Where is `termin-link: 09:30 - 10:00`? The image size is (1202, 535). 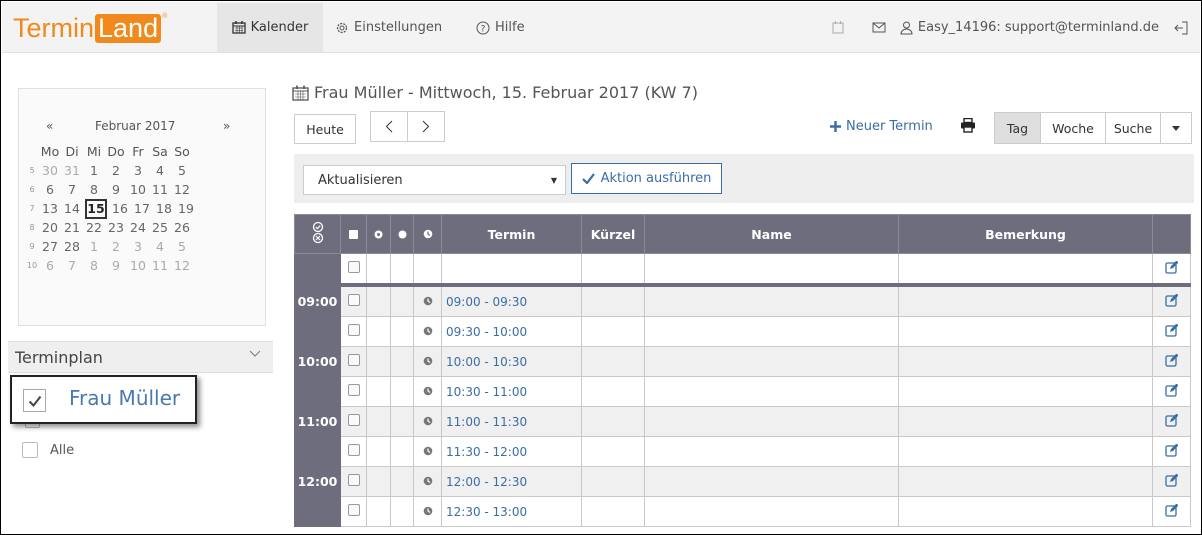 termin-link: 09:30 - 10:00 is located at coordinates (511, 331).